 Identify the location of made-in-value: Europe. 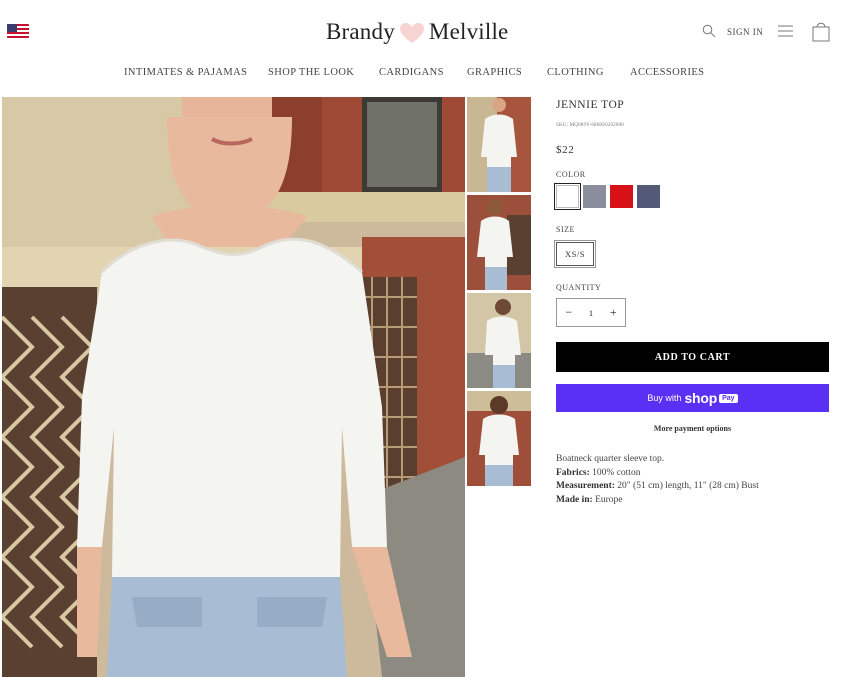
(609, 499).